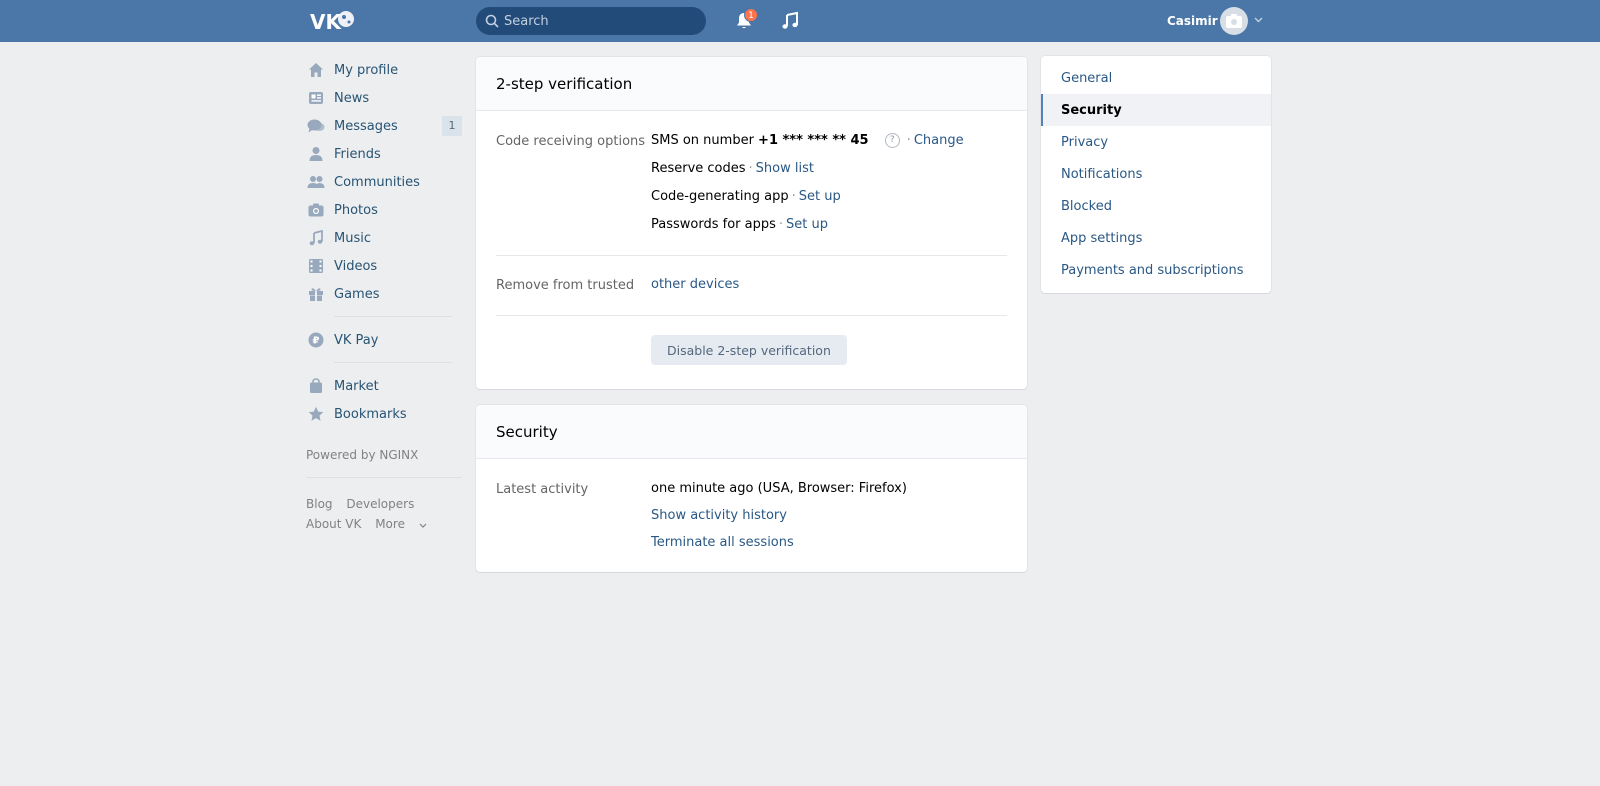 Image resolution: width=1600 pixels, height=786 pixels. What do you see at coordinates (384, 455) in the screenshot?
I see `powered-by-text: Powered by NGINX` at bounding box center [384, 455].